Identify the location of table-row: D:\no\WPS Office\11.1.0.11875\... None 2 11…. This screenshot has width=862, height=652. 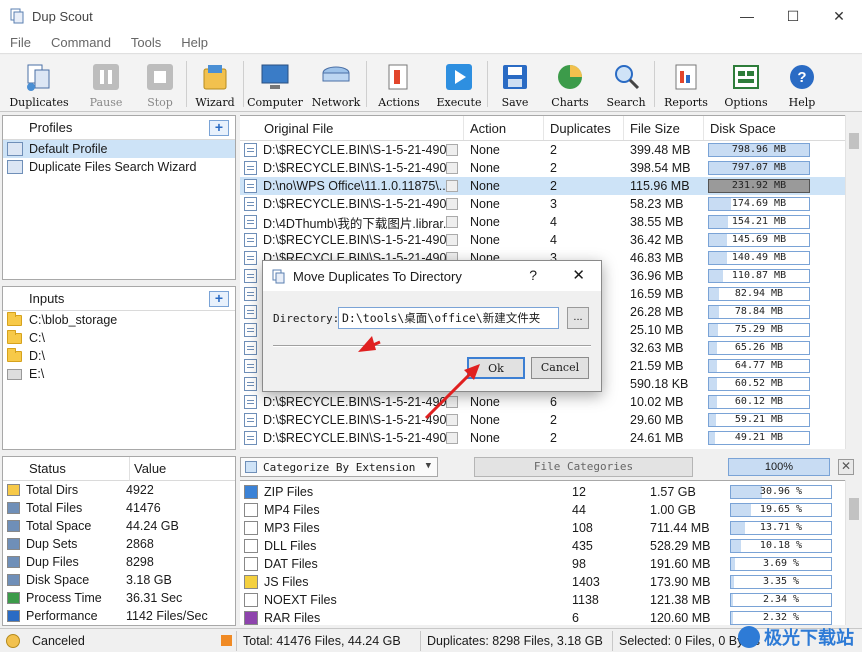
(542, 186).